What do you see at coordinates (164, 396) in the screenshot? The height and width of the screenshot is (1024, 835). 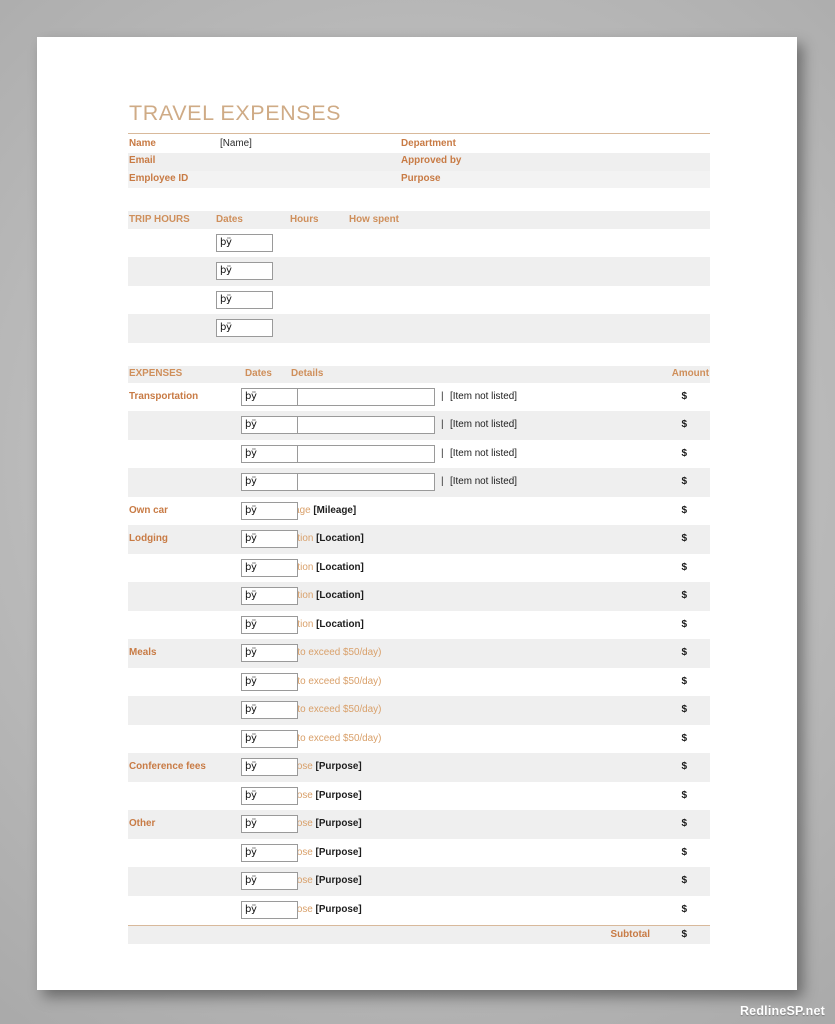 I see `expense-category-label: Transportation` at bounding box center [164, 396].